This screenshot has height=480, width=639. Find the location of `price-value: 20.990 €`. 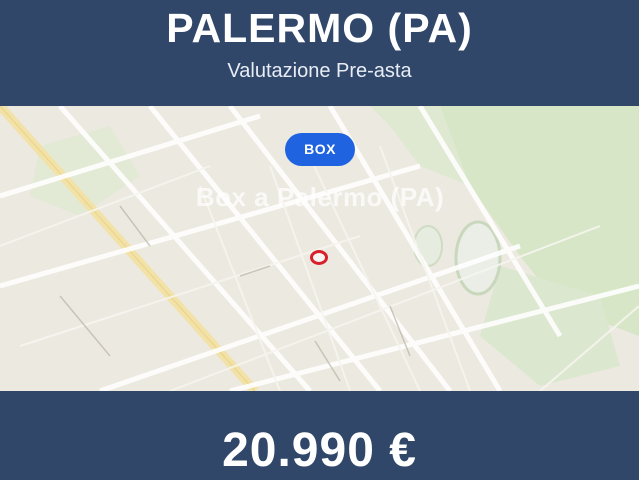

price-value: 20.990 € is located at coordinates (319, 450).